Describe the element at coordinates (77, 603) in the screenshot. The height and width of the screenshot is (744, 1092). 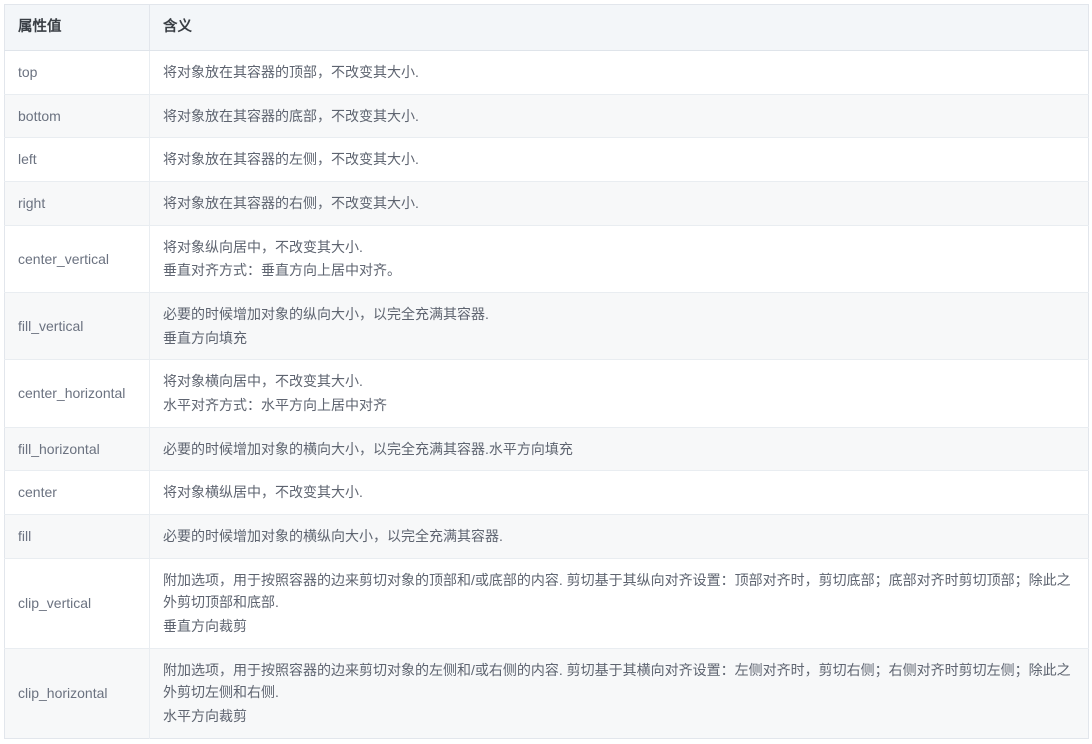
I see `cell-attribute-value: clip_vertical` at that location.